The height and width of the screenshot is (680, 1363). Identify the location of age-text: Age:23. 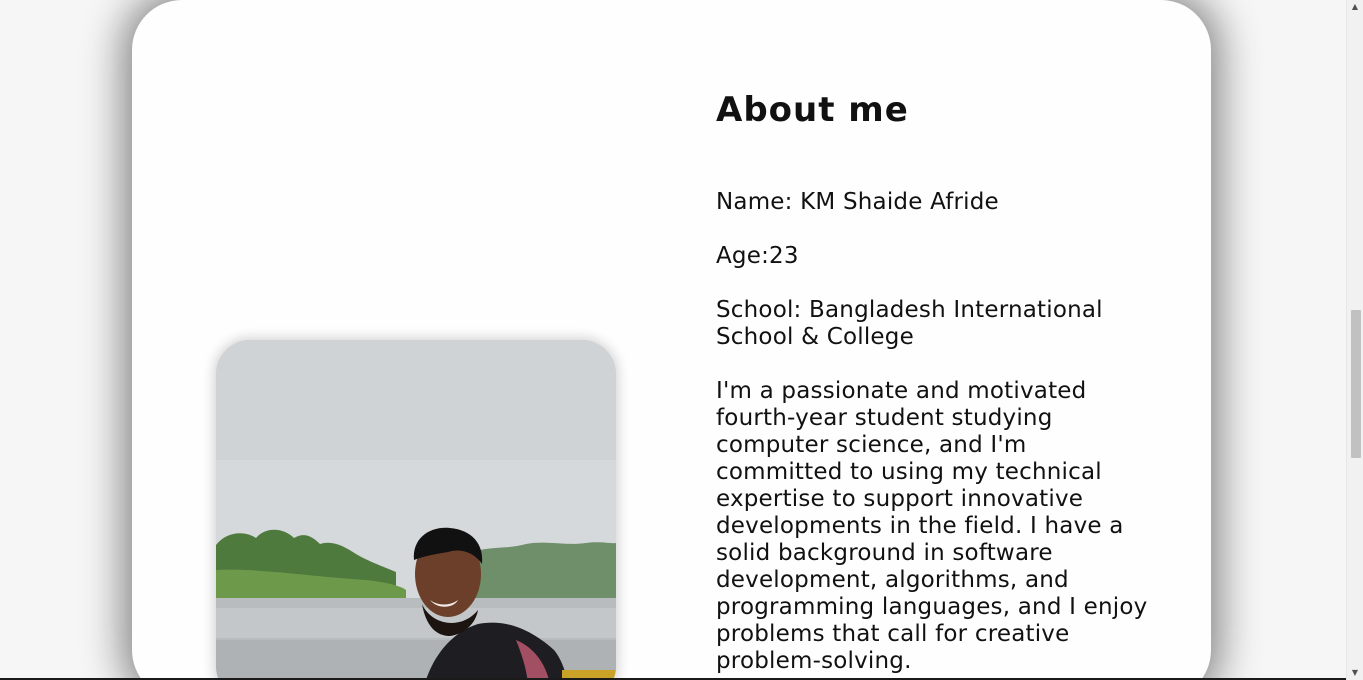
(757, 255).